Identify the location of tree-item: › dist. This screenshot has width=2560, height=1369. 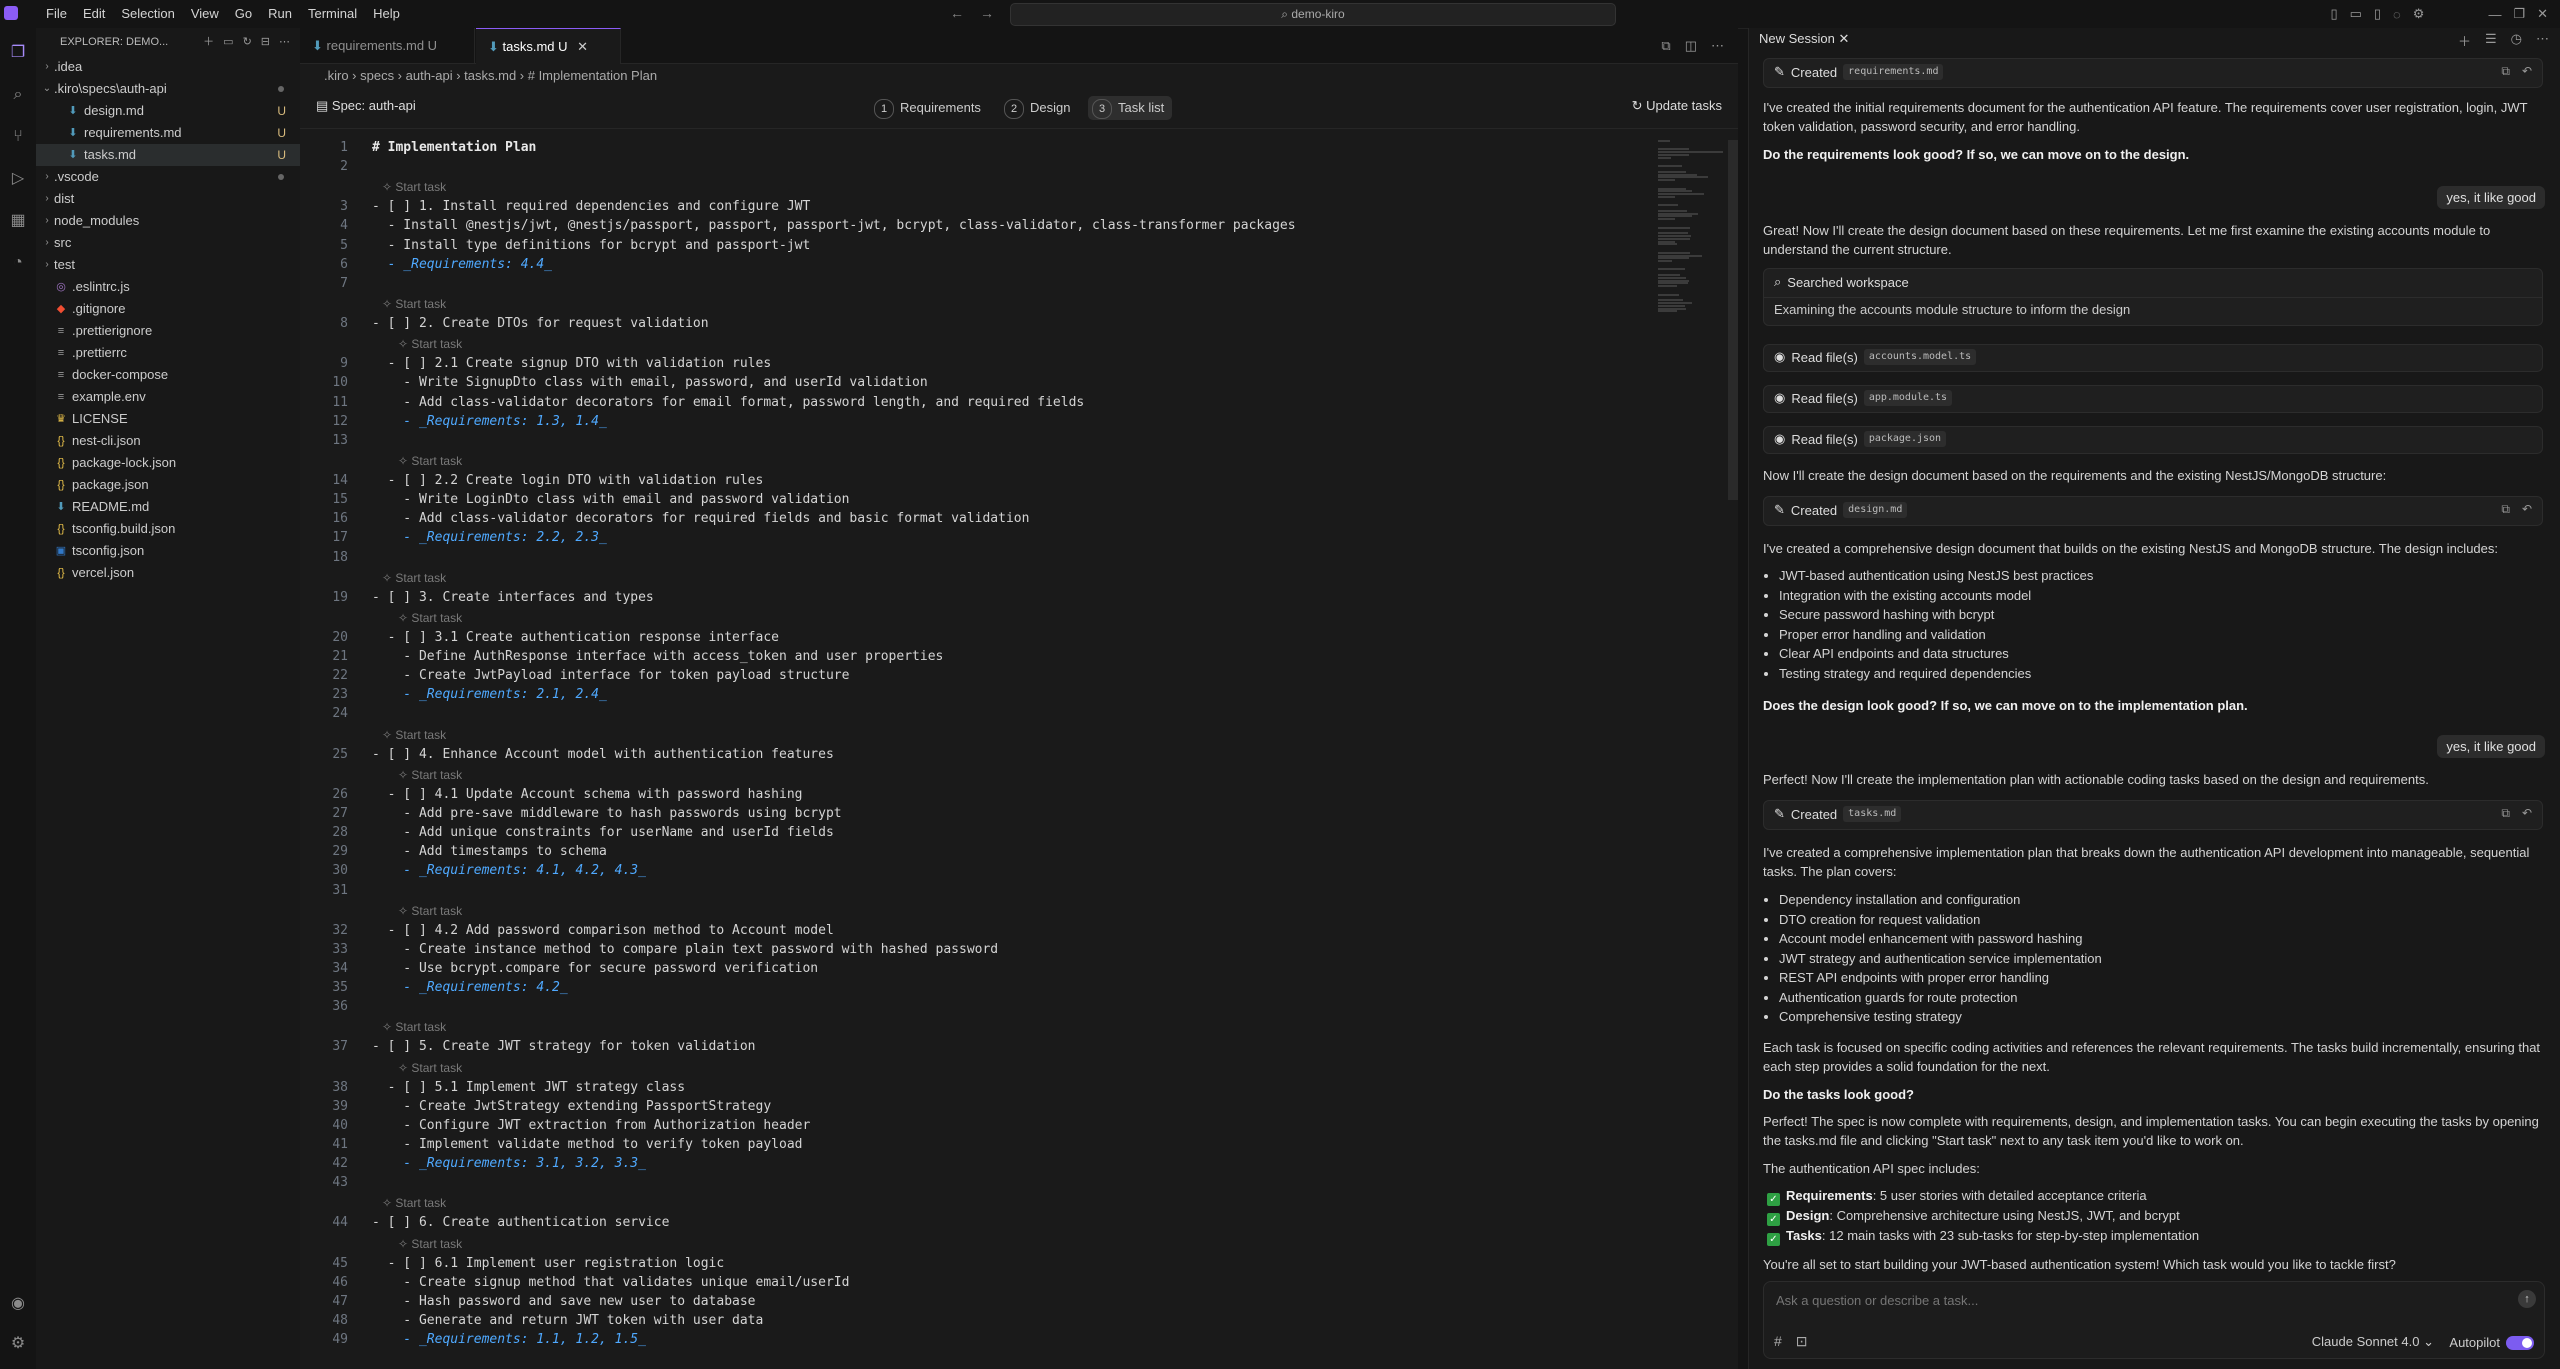
(168, 199).